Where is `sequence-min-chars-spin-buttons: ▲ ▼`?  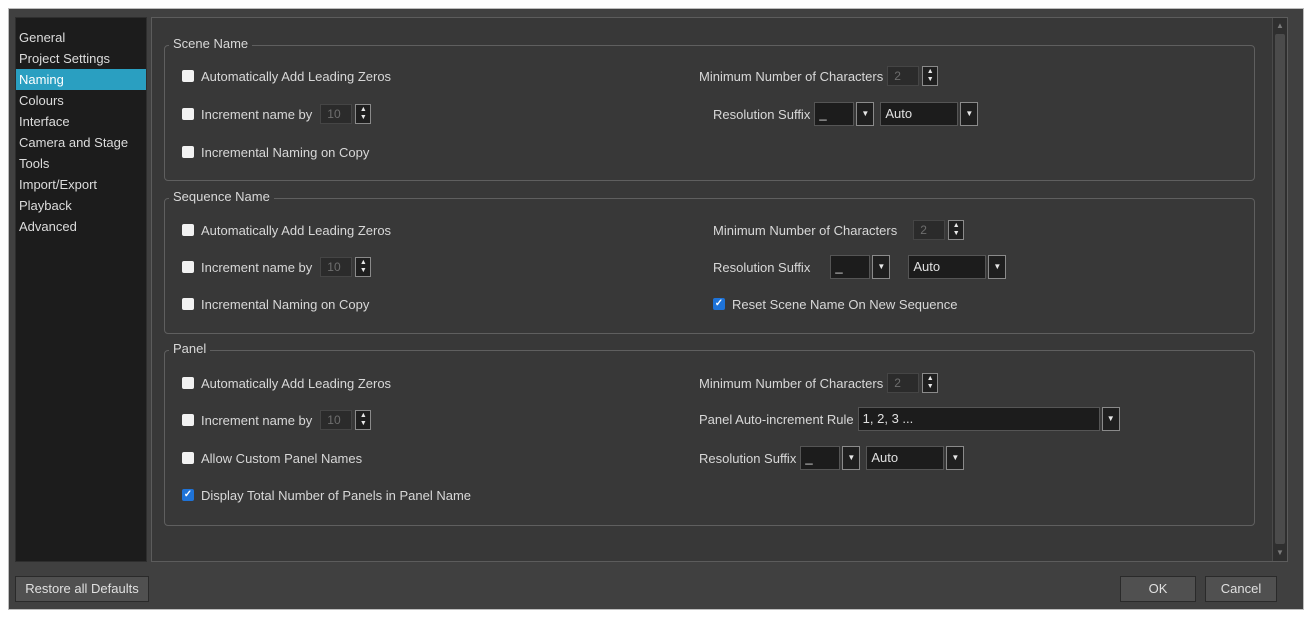
sequence-min-chars-spin-buttons: ▲ ▼ is located at coordinates (956, 230).